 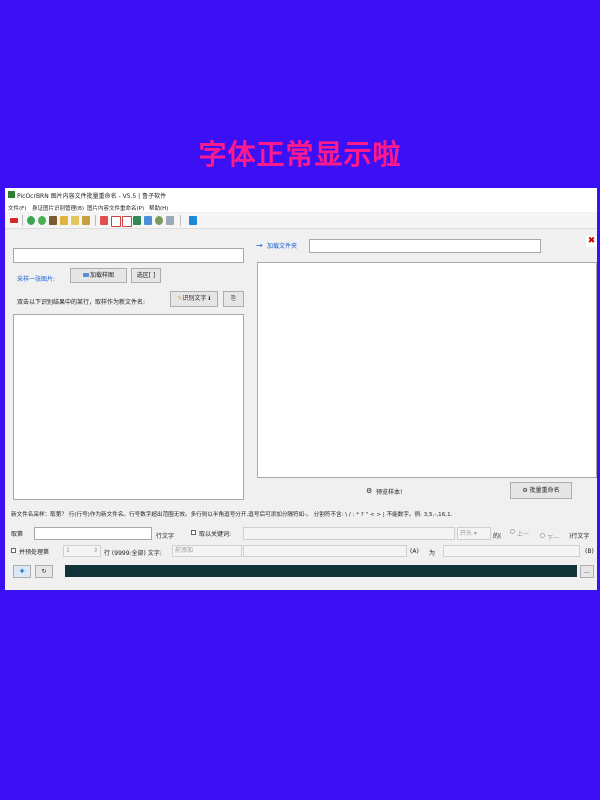 What do you see at coordinates (466, 533) in the screenshot?
I see `position-select-value: 开头` at bounding box center [466, 533].